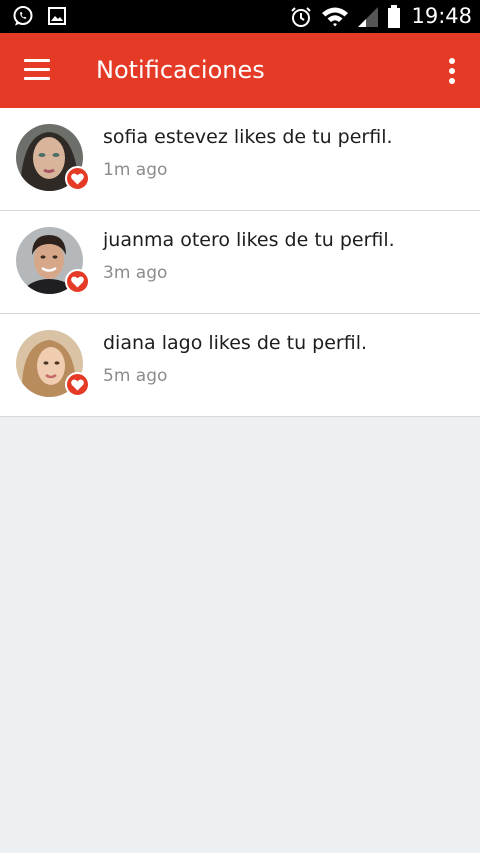 Image resolution: width=480 pixels, height=853 pixels. What do you see at coordinates (240, 365) in the screenshot?
I see `notification-item: diana lago likes de tu perfil. 5m ago` at bounding box center [240, 365].